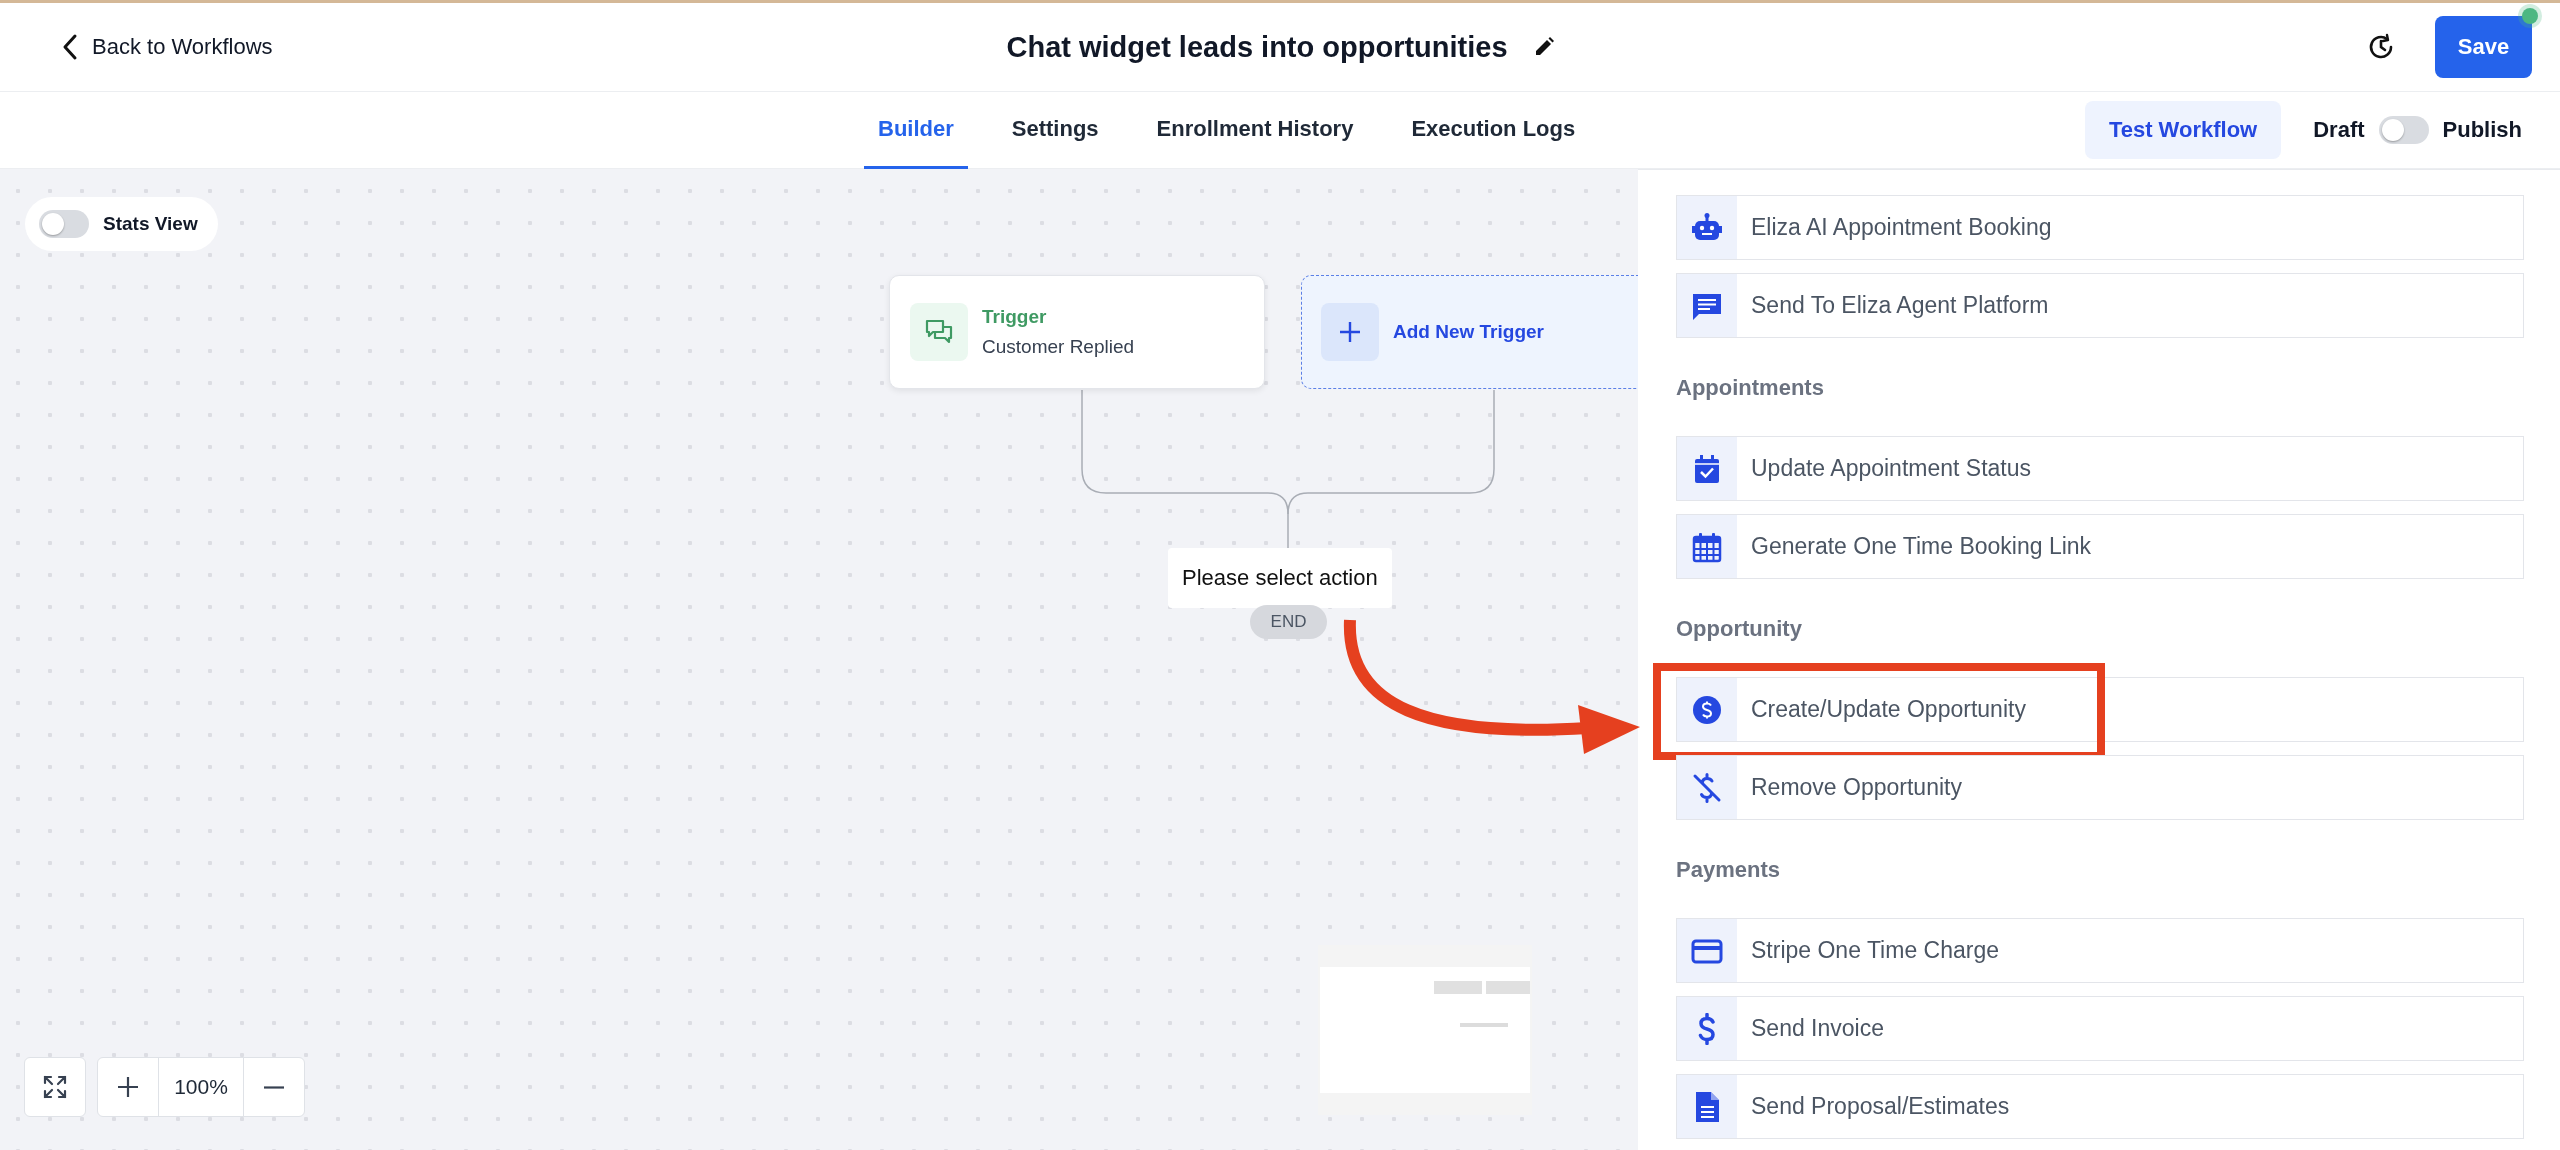 The height and width of the screenshot is (1150, 2560). Describe the element at coordinates (2100, 1028) in the screenshot. I see `action-item: Send Invoice` at that location.